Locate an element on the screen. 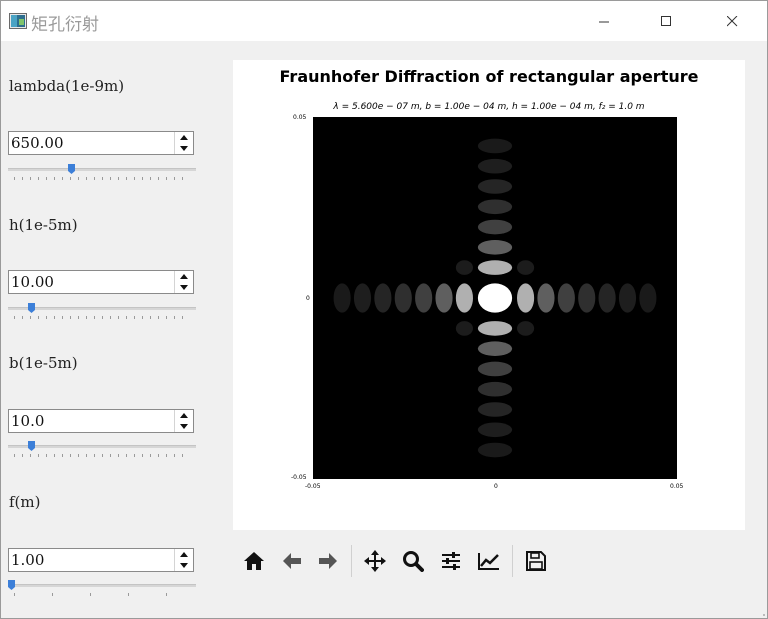  y-tick-label: 0.05 is located at coordinates (300, 117).